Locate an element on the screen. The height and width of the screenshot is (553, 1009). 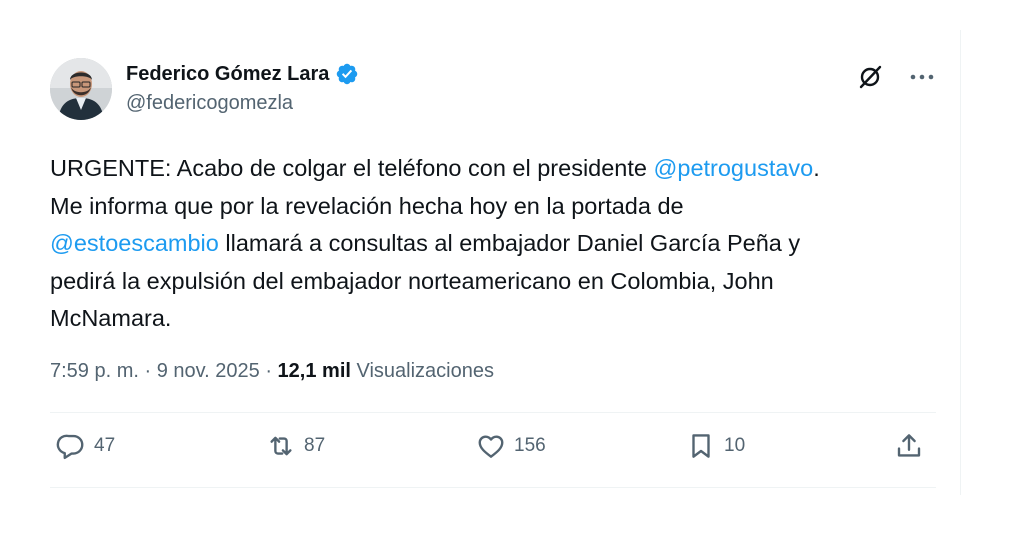
like-button: 156 is located at coordinates (511, 446).